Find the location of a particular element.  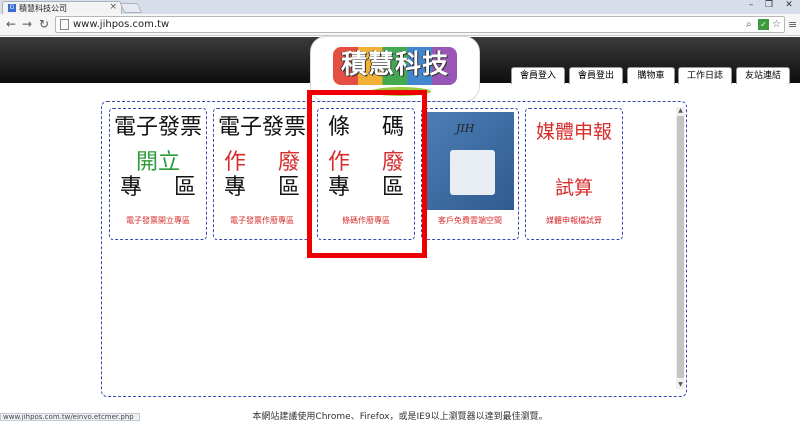

tab-title: 積慧科技公司 is located at coordinates (43, 8).